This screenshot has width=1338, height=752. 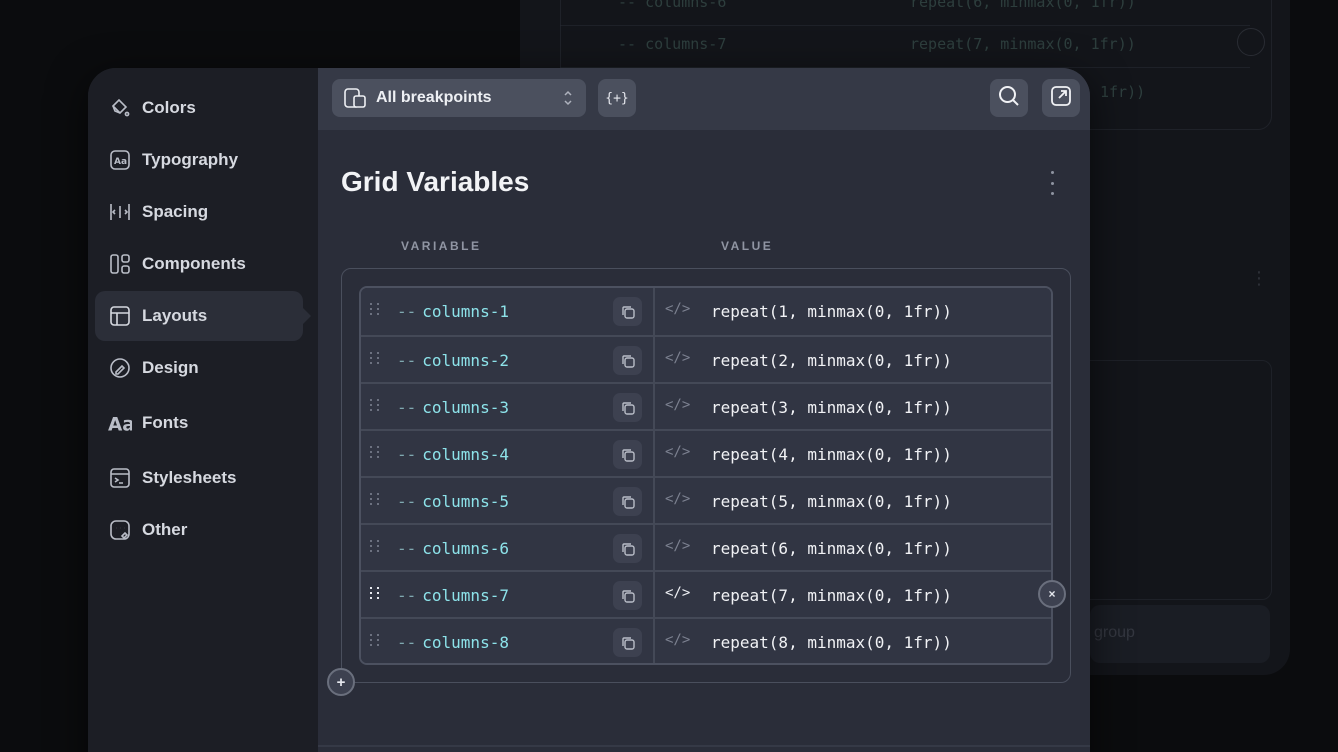 What do you see at coordinates (831, 311) in the screenshot?
I see `variable-value: repeat(1, minmax(0, 1fr))` at bounding box center [831, 311].